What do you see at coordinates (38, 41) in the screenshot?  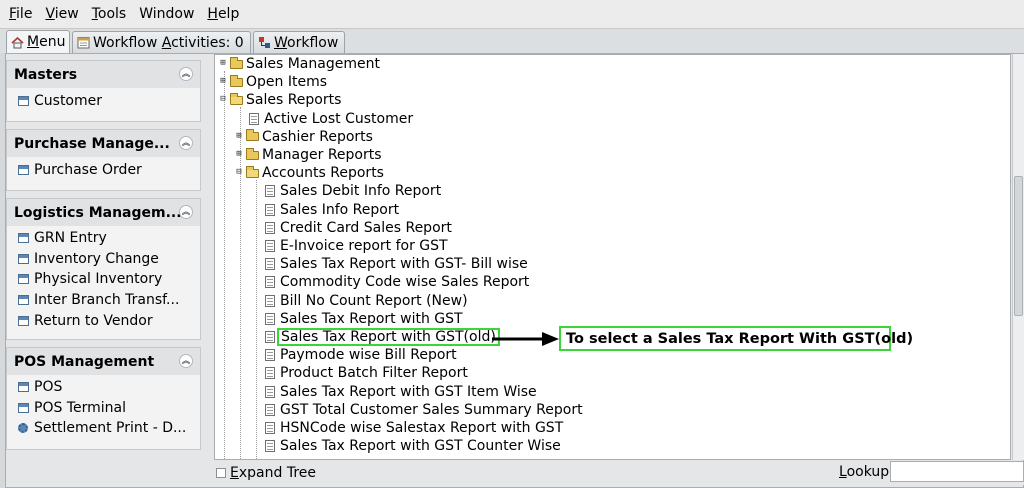 I see `tab-menu: Menu` at bounding box center [38, 41].